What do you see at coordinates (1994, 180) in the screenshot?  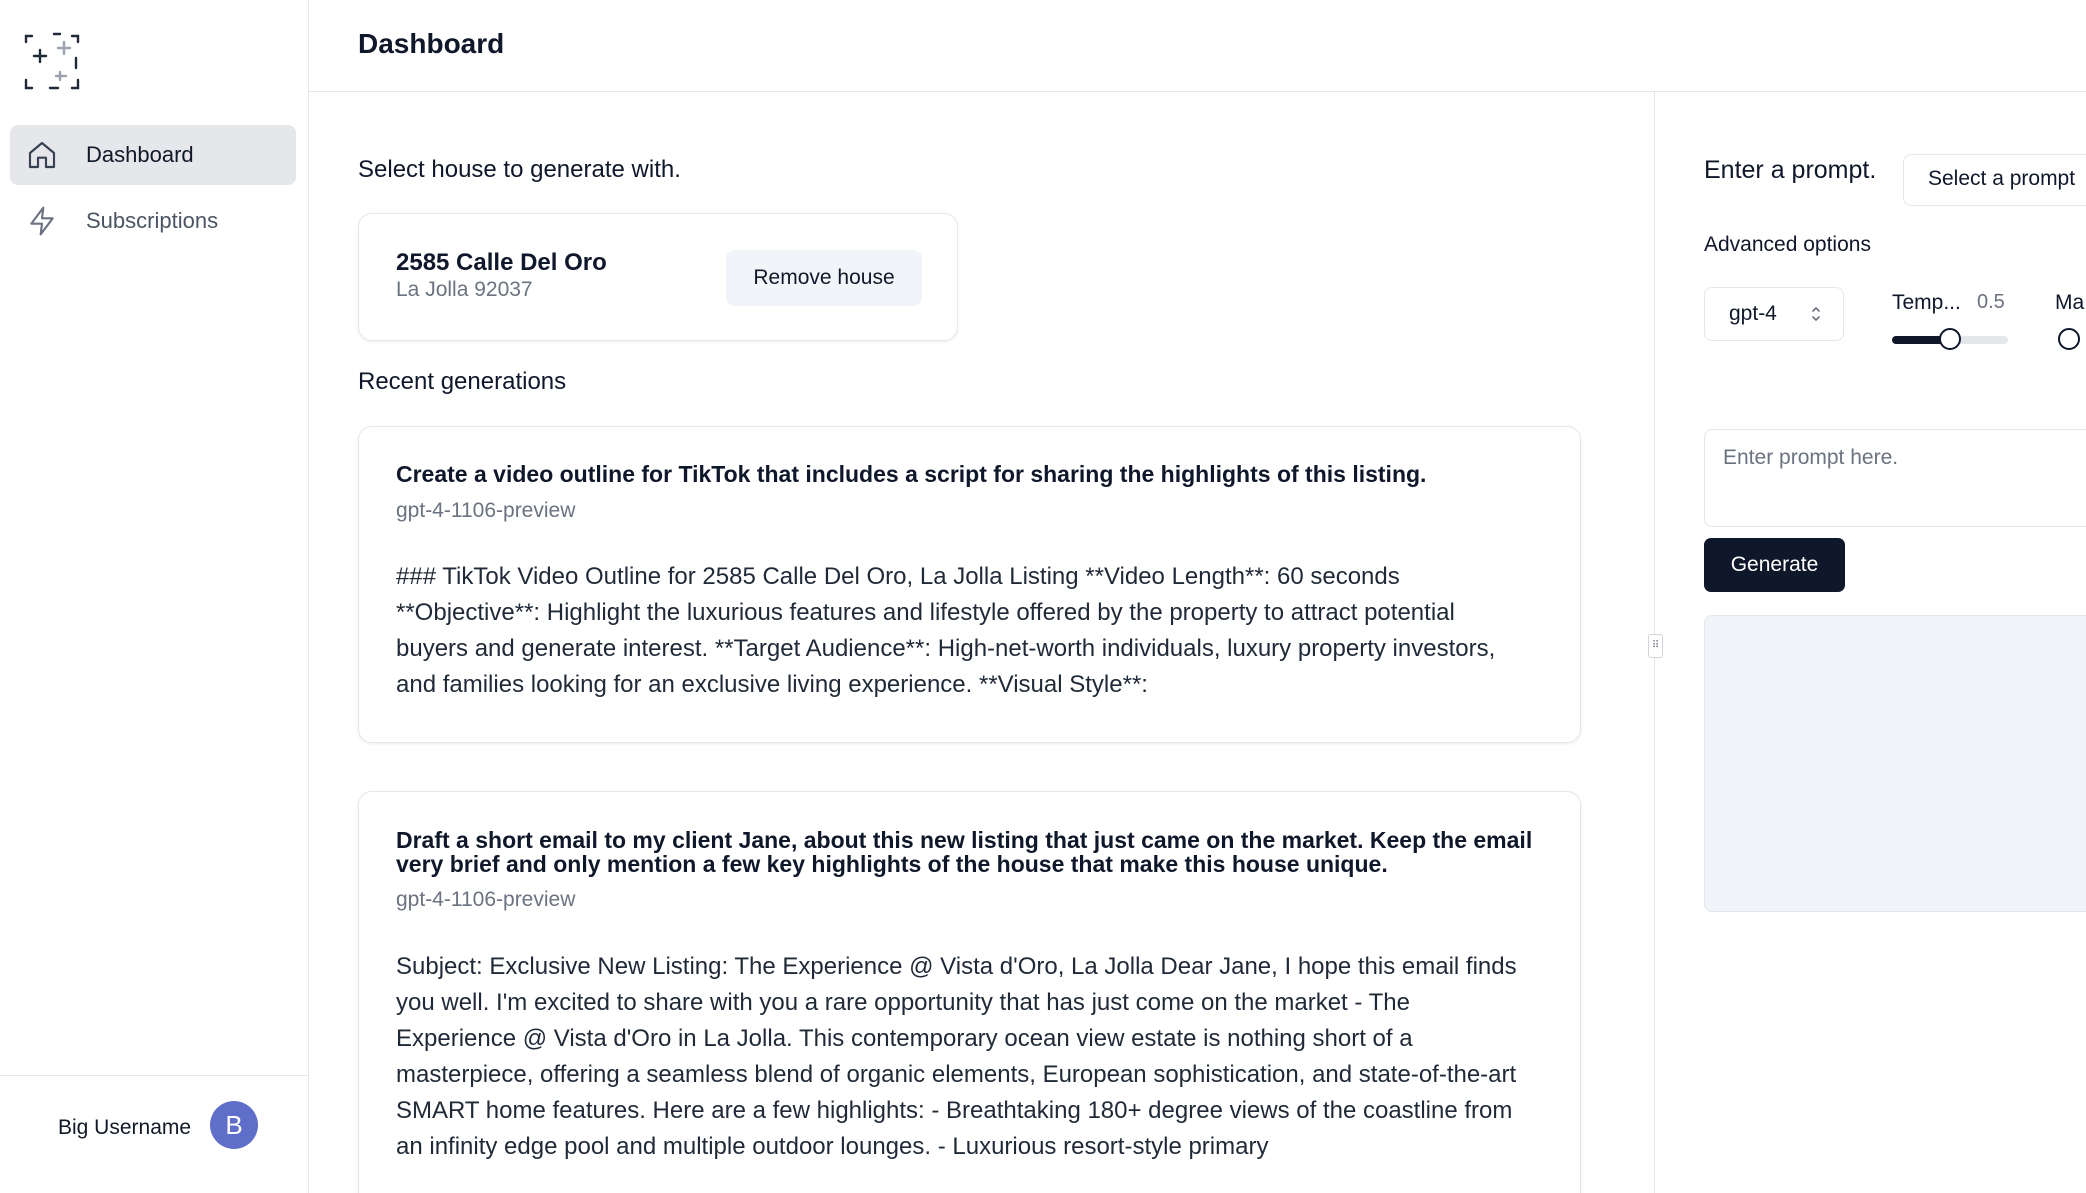 I see `prompt-template-select: Select a prompt` at bounding box center [1994, 180].